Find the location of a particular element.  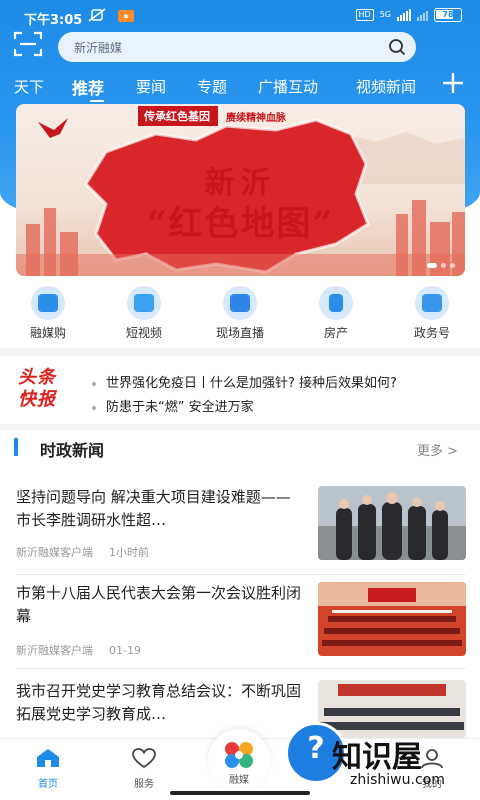

headline-flash-logo: 头条 快报 is located at coordinates (47, 389).